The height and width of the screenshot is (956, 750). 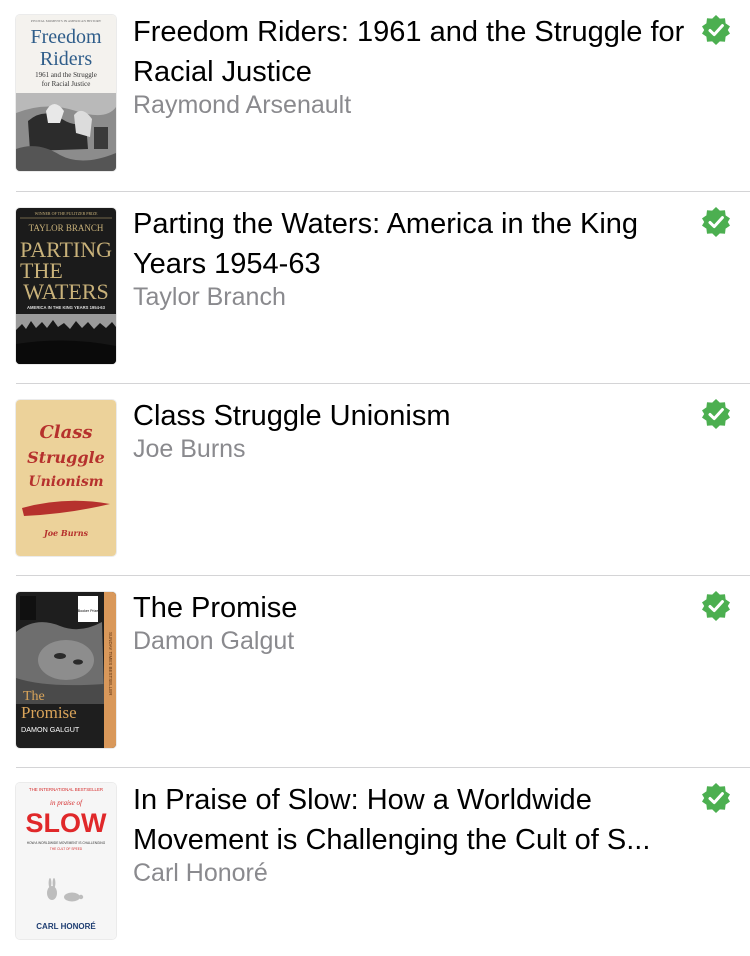 What do you see at coordinates (66, 849) in the screenshot?
I see `cover-subtitle-line2: THE CULT OF SPEED` at bounding box center [66, 849].